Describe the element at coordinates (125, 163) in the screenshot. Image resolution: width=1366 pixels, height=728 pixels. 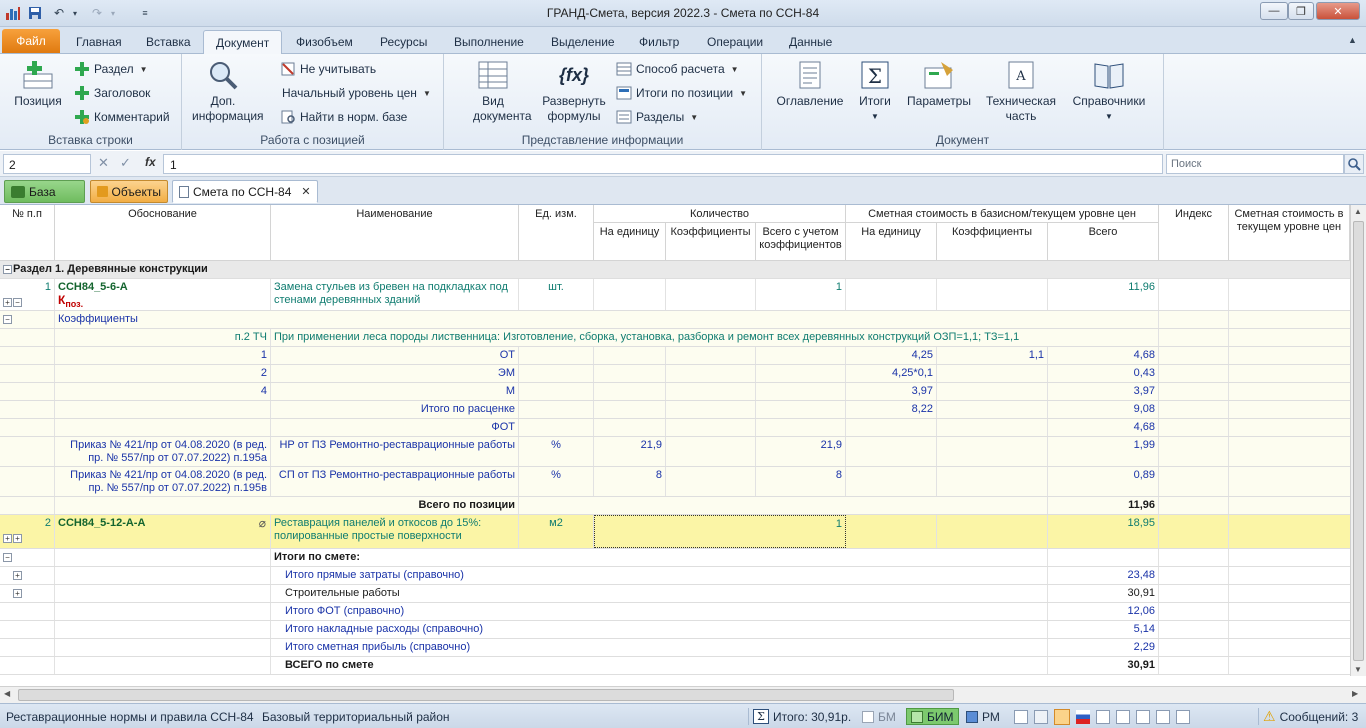
I see `confirm-edit-icon: ✓` at that location.